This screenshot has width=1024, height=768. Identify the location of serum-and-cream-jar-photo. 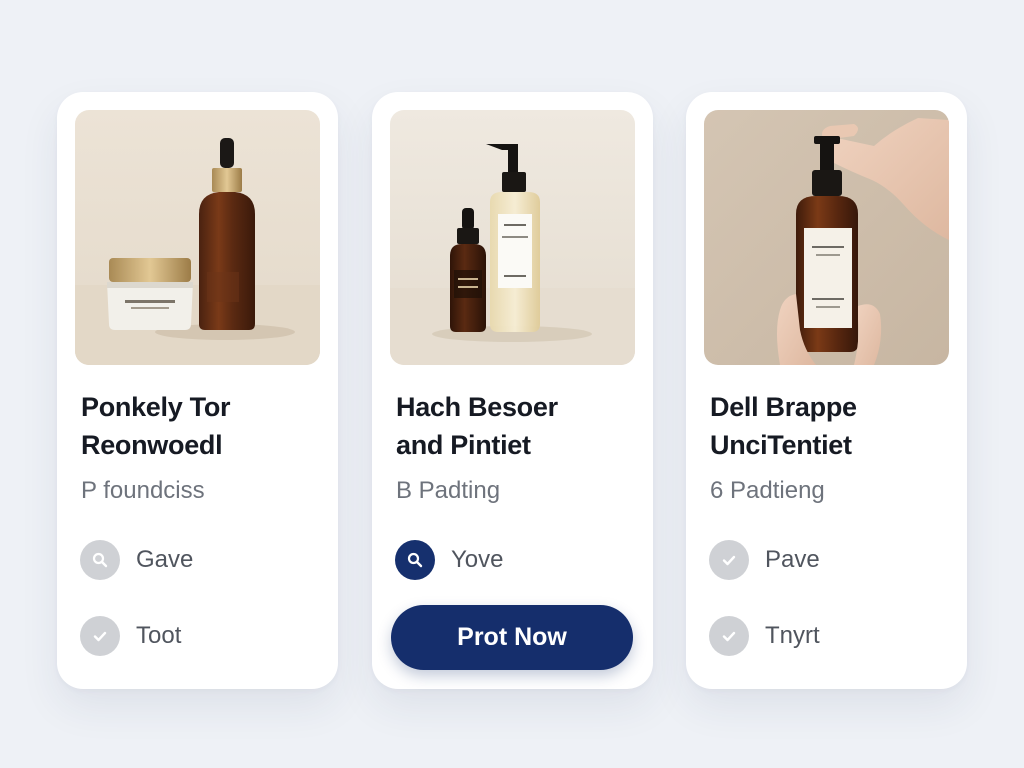
(197, 237).